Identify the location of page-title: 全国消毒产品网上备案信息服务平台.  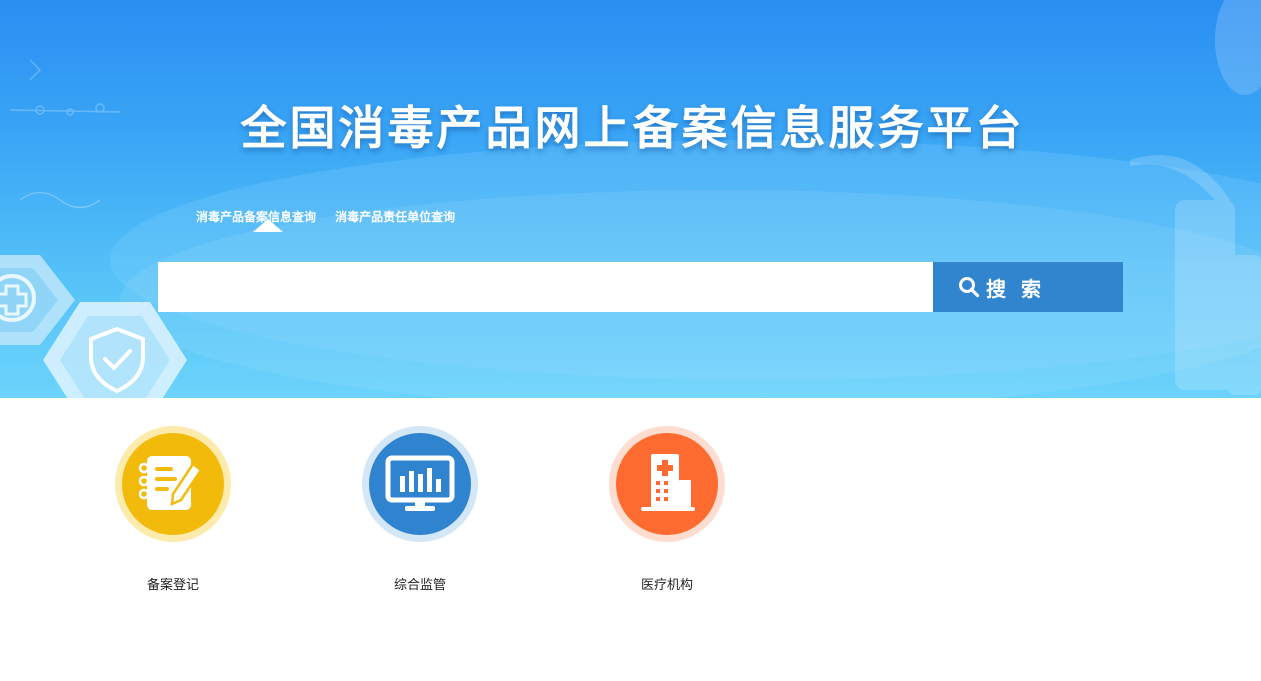
(632, 128).